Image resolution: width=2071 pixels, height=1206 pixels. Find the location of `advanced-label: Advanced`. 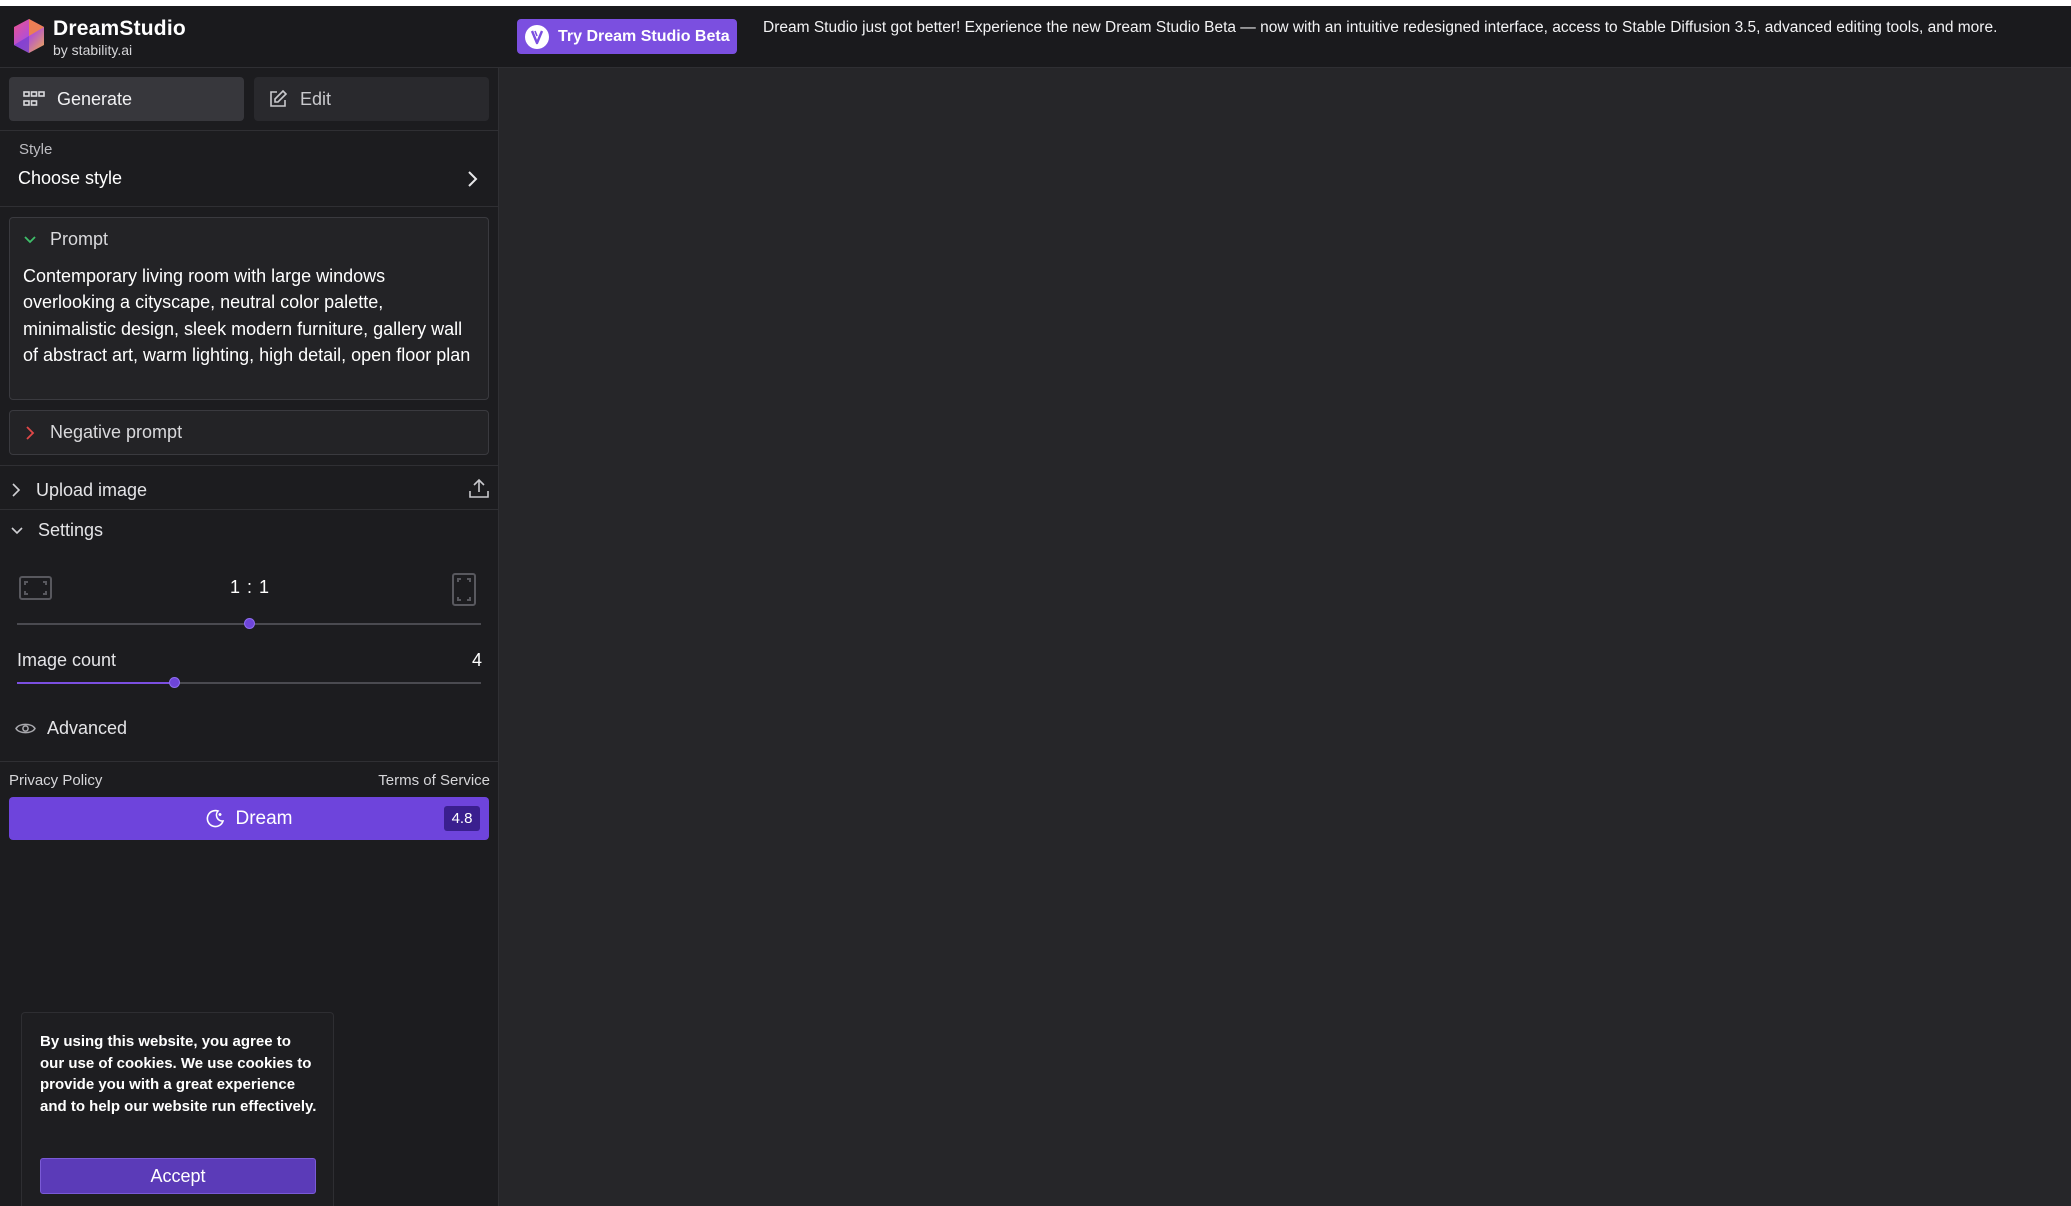

advanced-label: Advanced is located at coordinates (87, 728).